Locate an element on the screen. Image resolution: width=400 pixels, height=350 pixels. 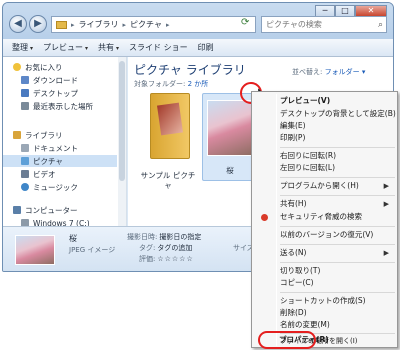
details-thumbnail is located at coordinates (35, 250).